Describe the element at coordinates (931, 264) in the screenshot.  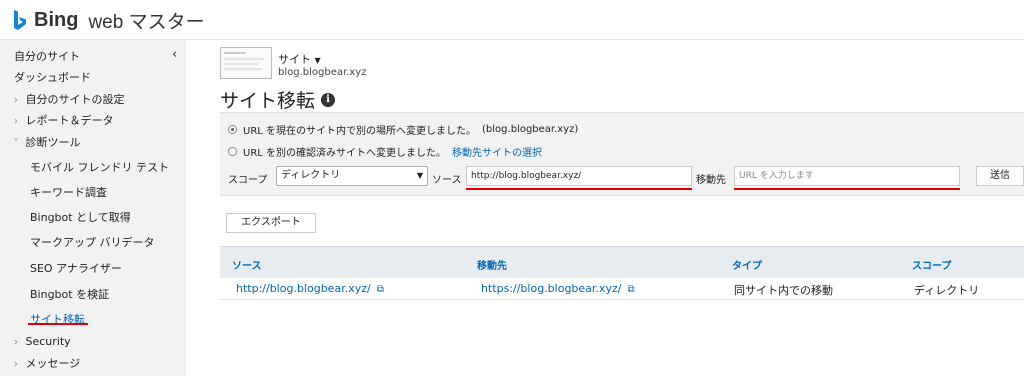
I see `column-header-scope: スコープ` at that location.